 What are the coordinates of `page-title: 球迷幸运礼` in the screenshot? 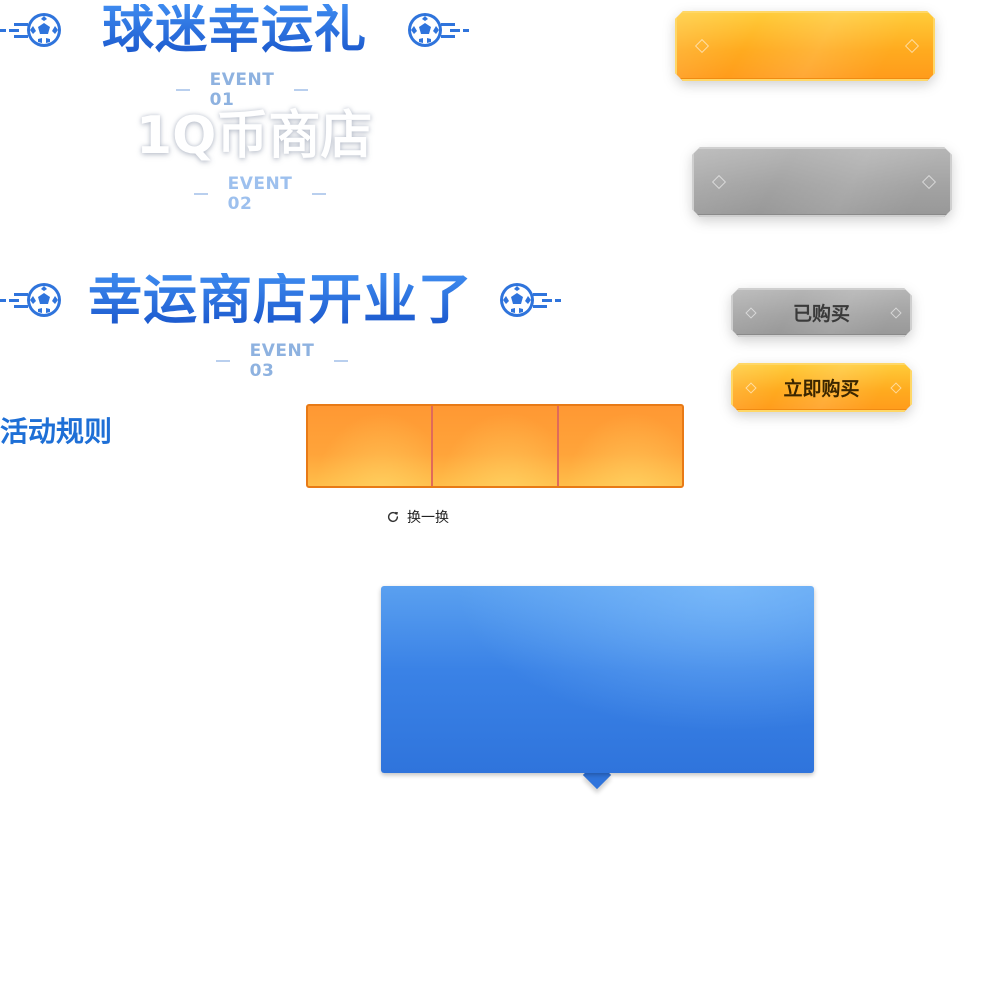 It's located at (235, 30).